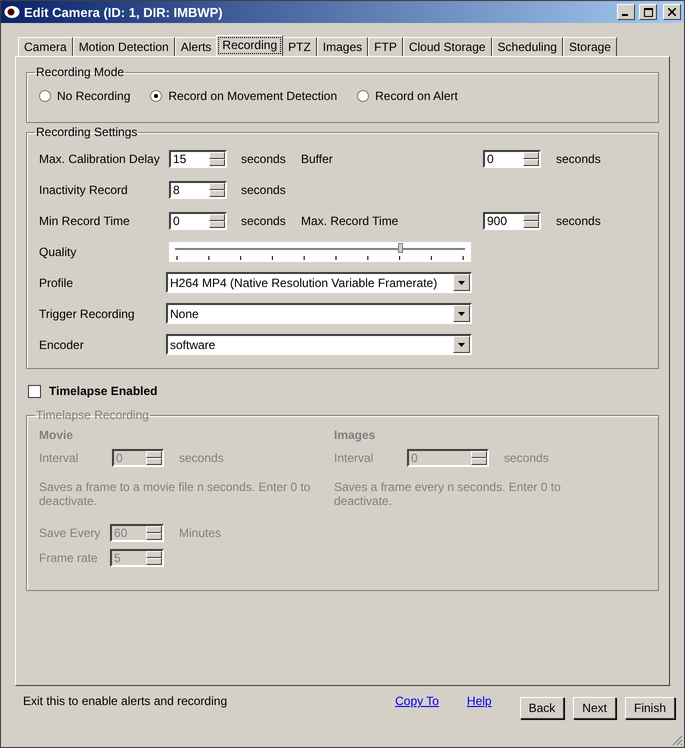  Describe the element at coordinates (319, 313) in the screenshot. I see `dropdown: None` at that location.